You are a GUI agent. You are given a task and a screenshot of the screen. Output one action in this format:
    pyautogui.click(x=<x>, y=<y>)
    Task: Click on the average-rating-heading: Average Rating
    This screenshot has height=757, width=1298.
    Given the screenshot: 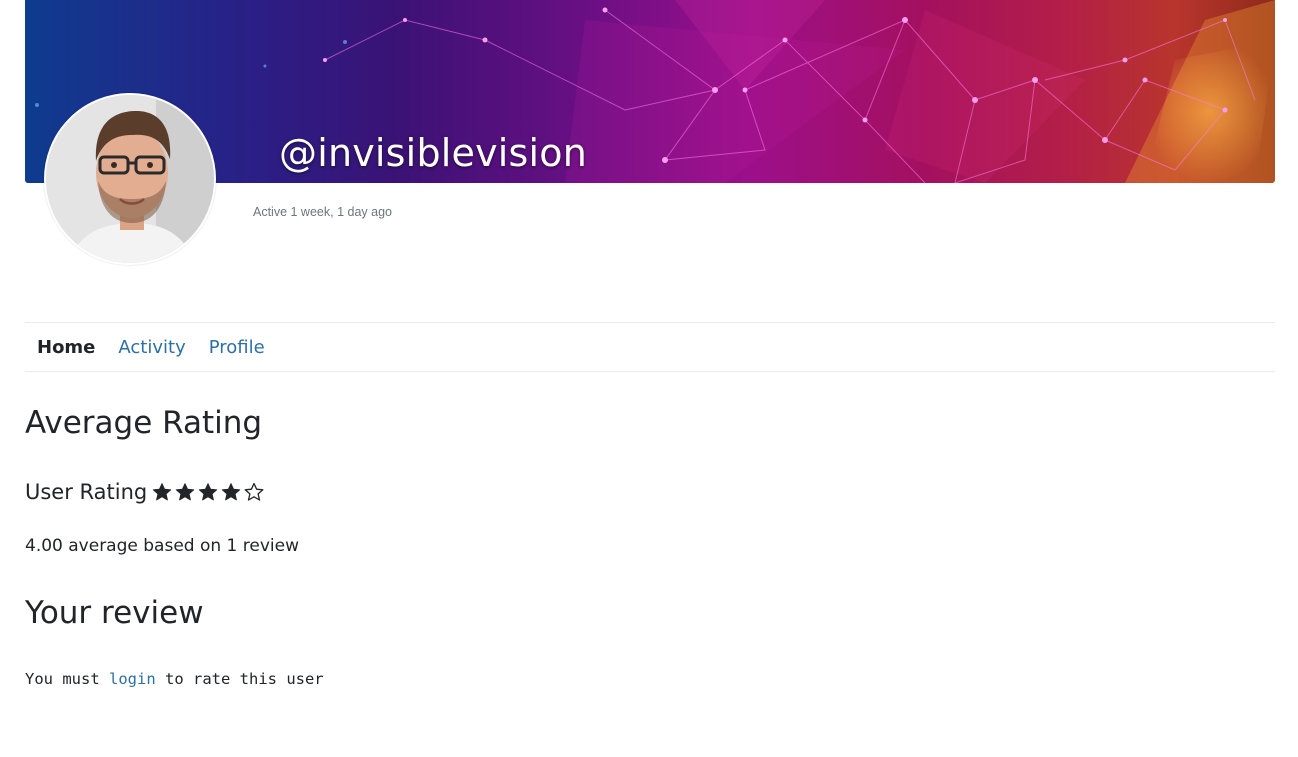 What is the action you would take?
    pyautogui.click(x=144, y=423)
    